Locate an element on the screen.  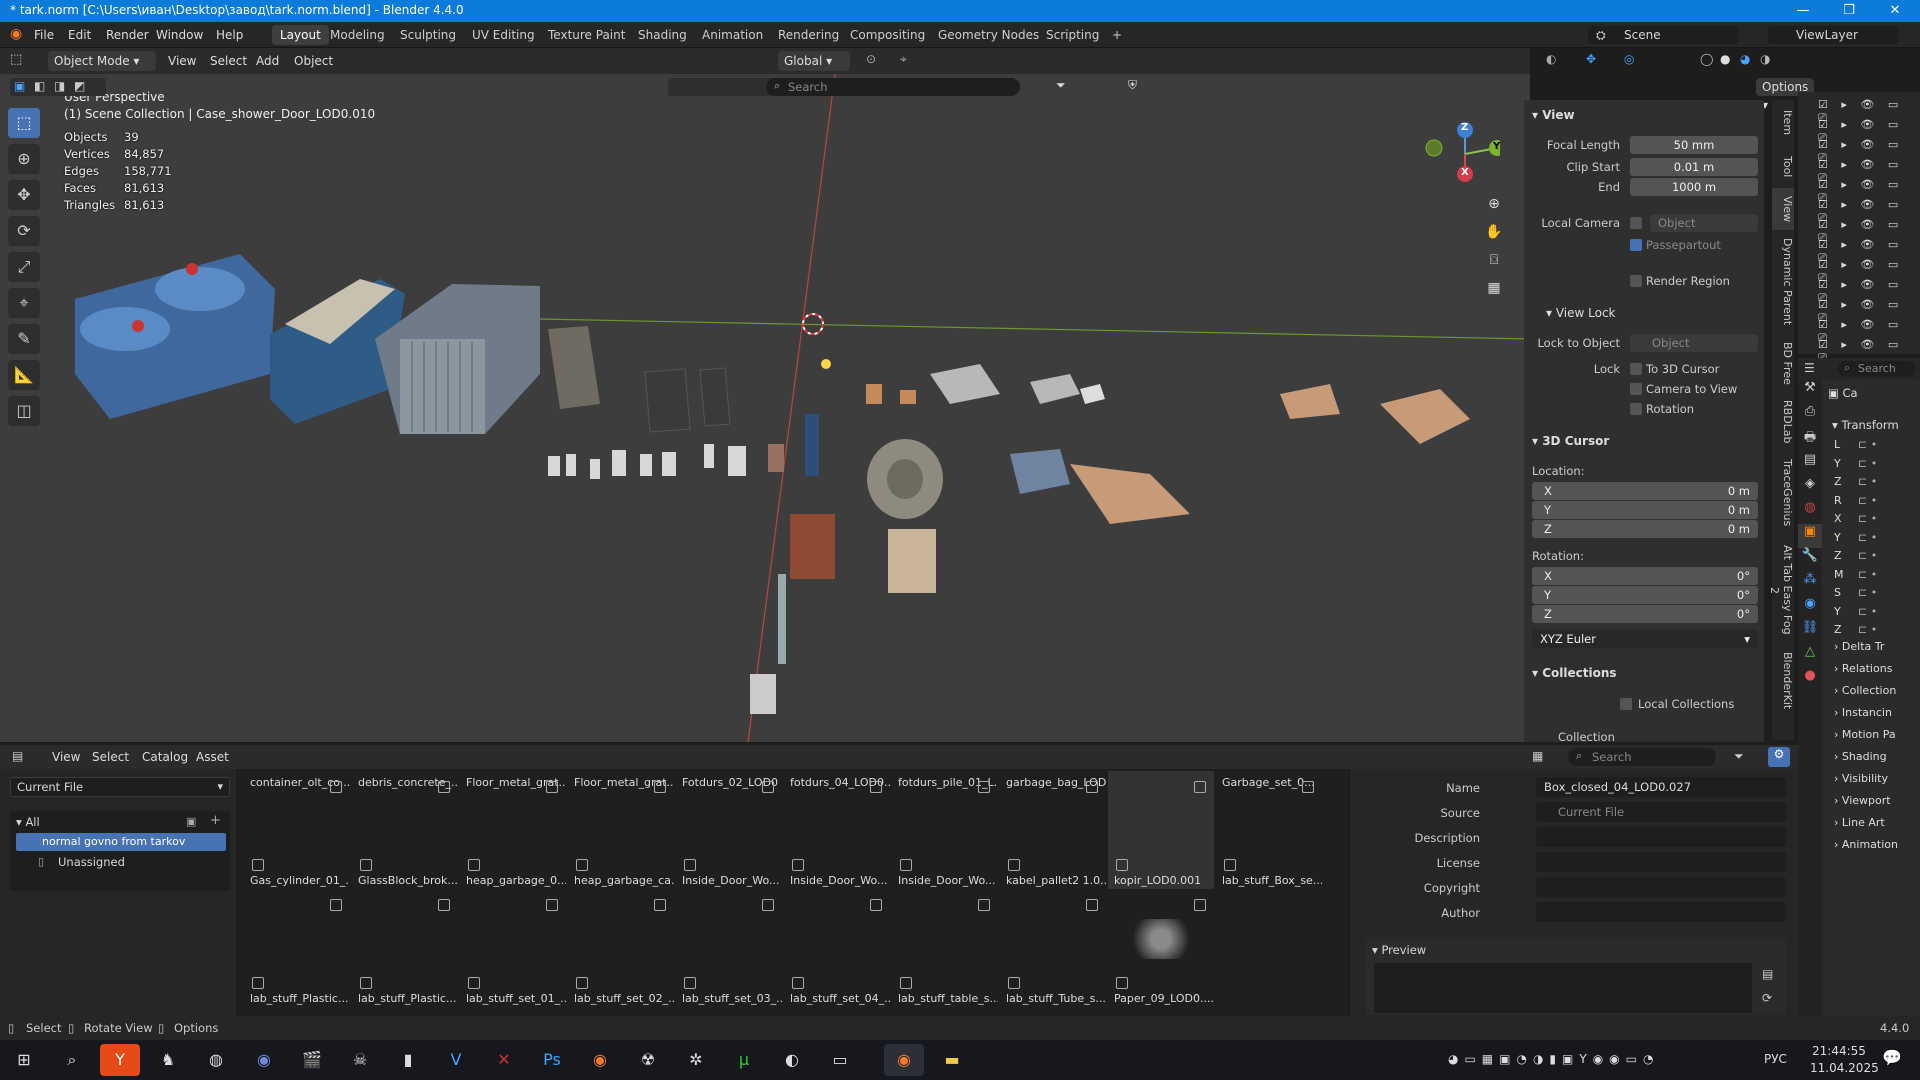
solid-shading-icon: ● is located at coordinates (1725, 59).